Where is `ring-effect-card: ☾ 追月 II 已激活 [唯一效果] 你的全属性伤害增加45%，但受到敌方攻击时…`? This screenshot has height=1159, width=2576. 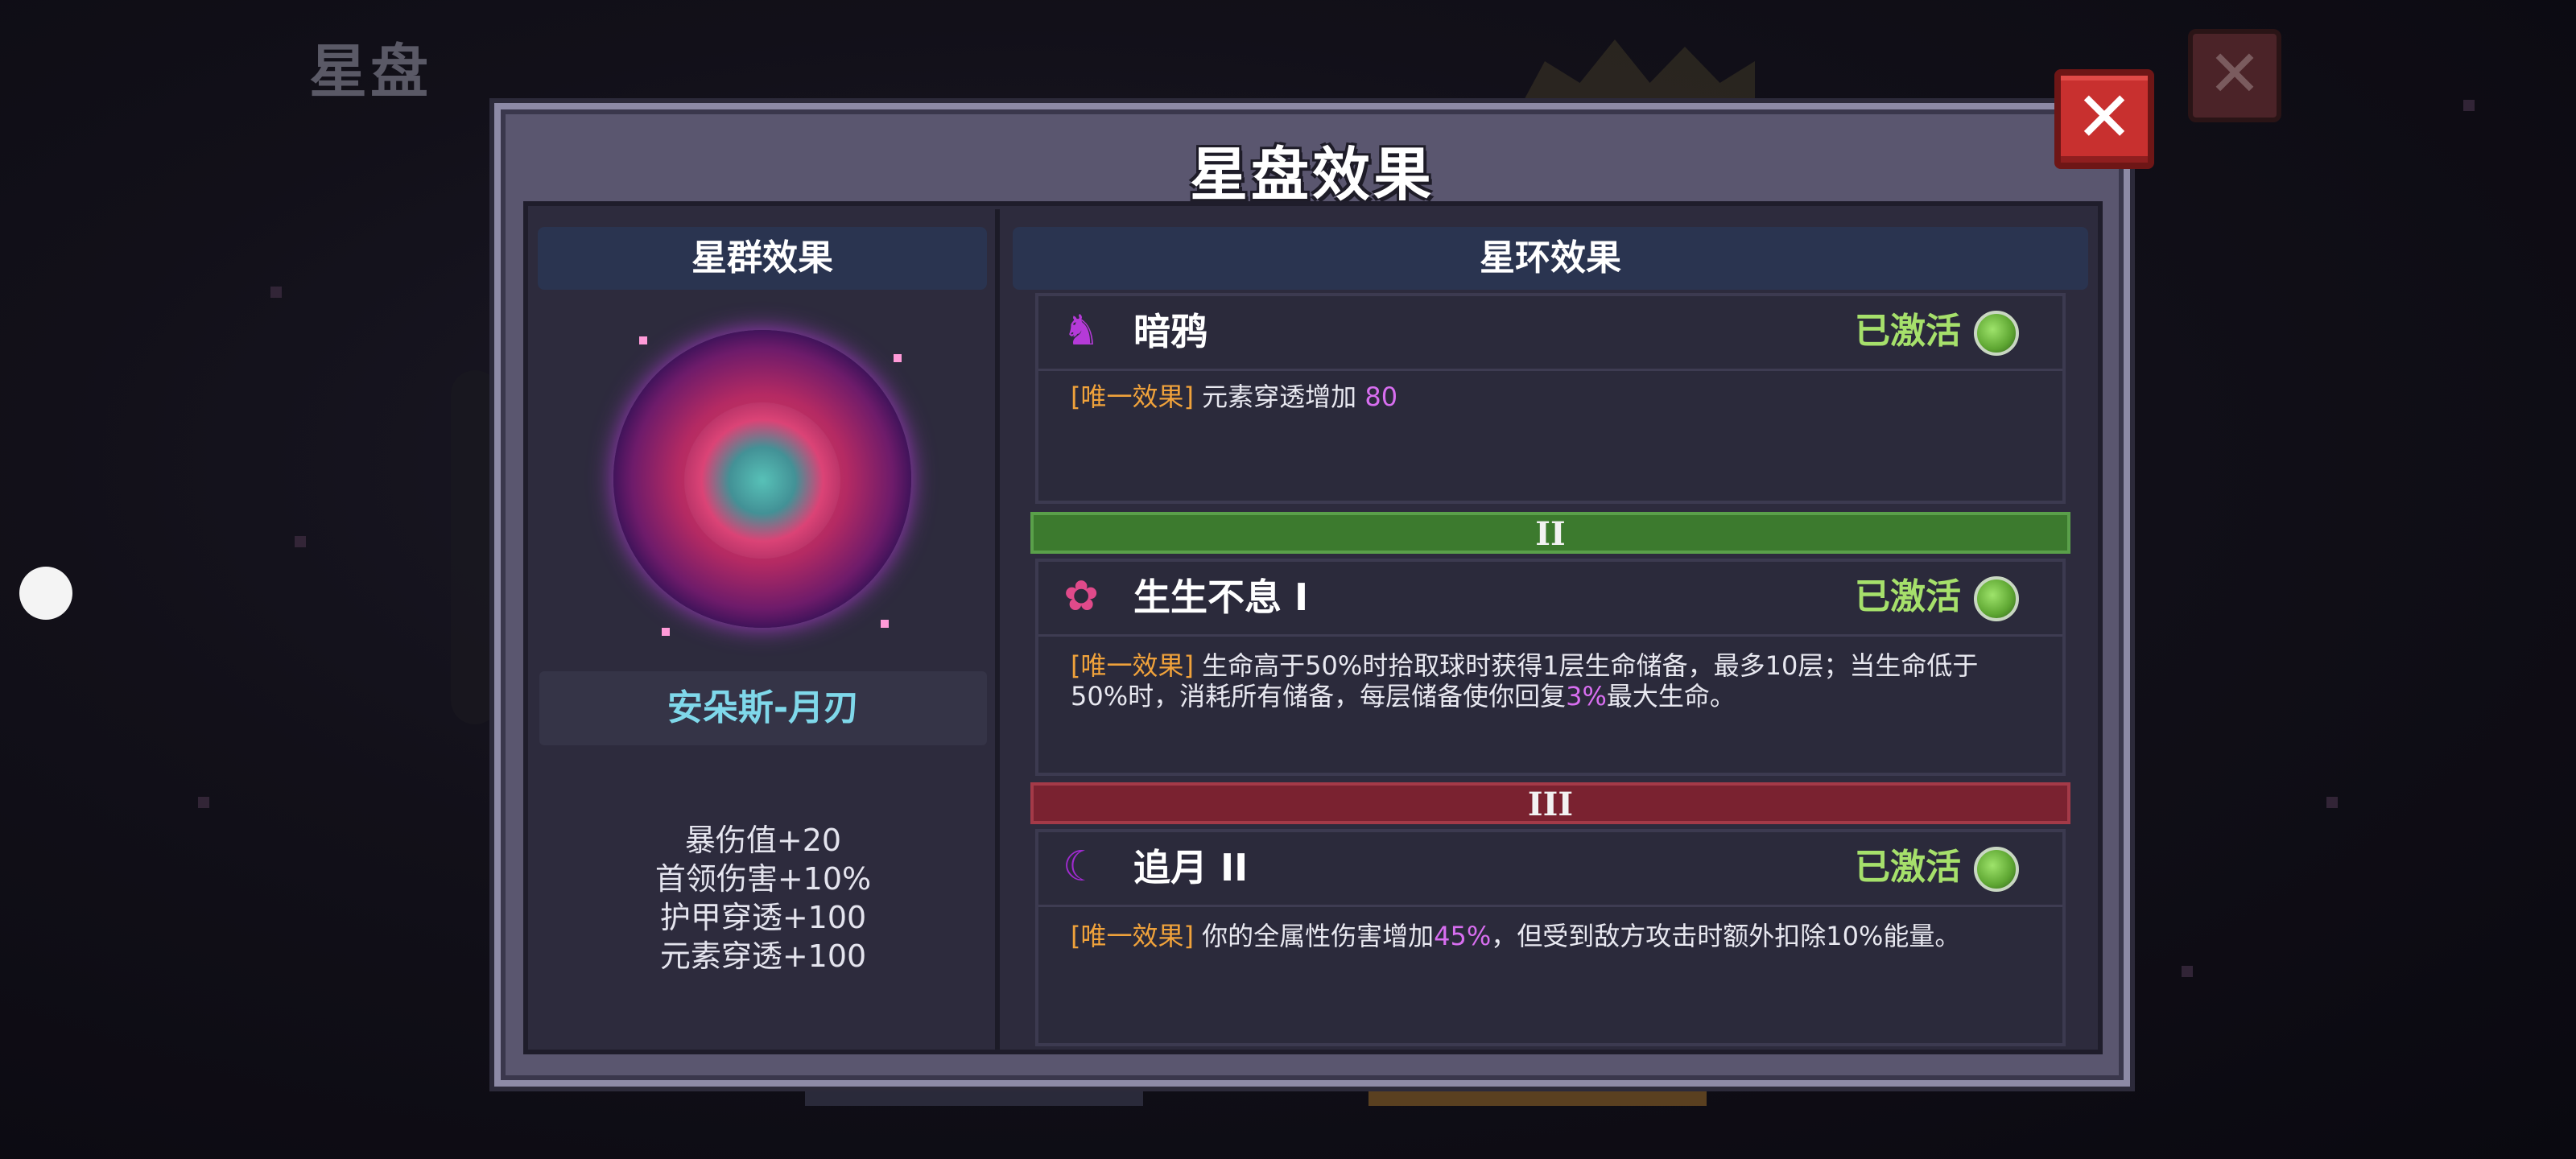 ring-effect-card: ☾ 追月 II 已激活 [唯一效果] 你的全属性伤害增加45%，但受到敌方攻击时… is located at coordinates (1550, 937).